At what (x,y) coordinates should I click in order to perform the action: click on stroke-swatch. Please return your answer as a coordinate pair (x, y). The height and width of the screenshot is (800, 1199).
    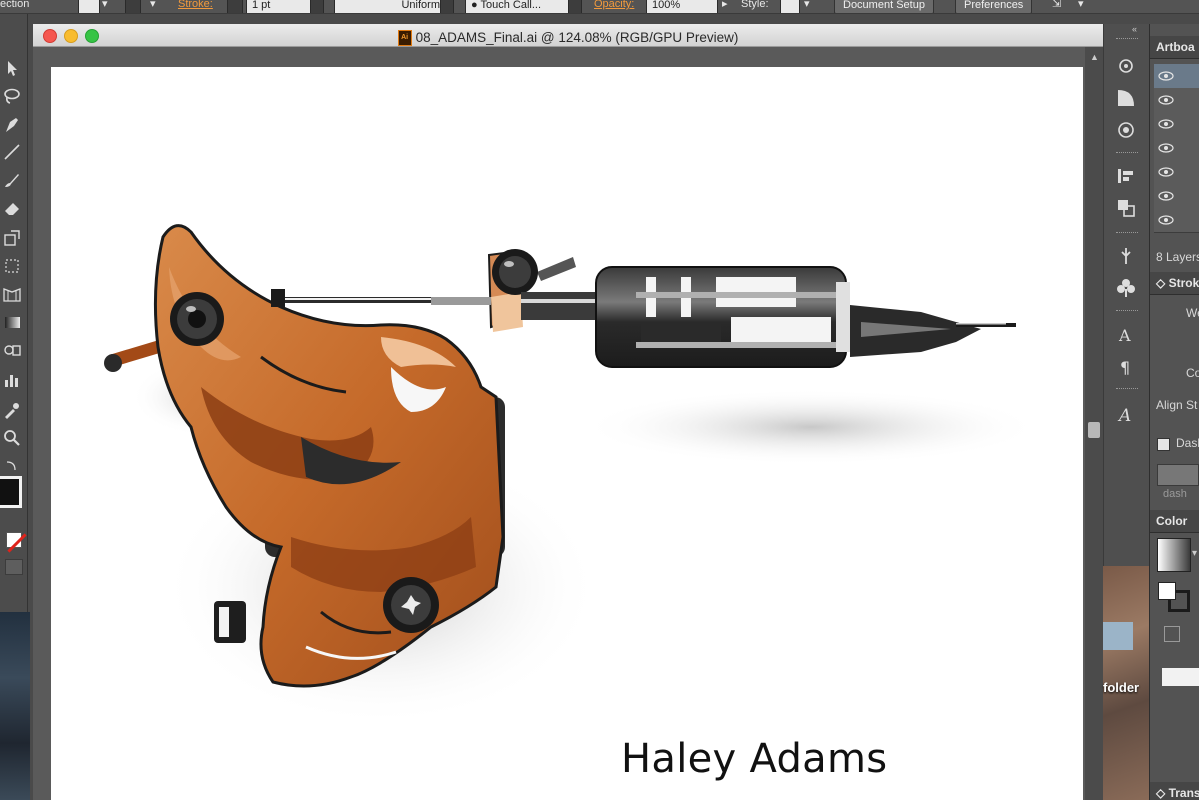
    Looking at the image, I should click on (133, 6).